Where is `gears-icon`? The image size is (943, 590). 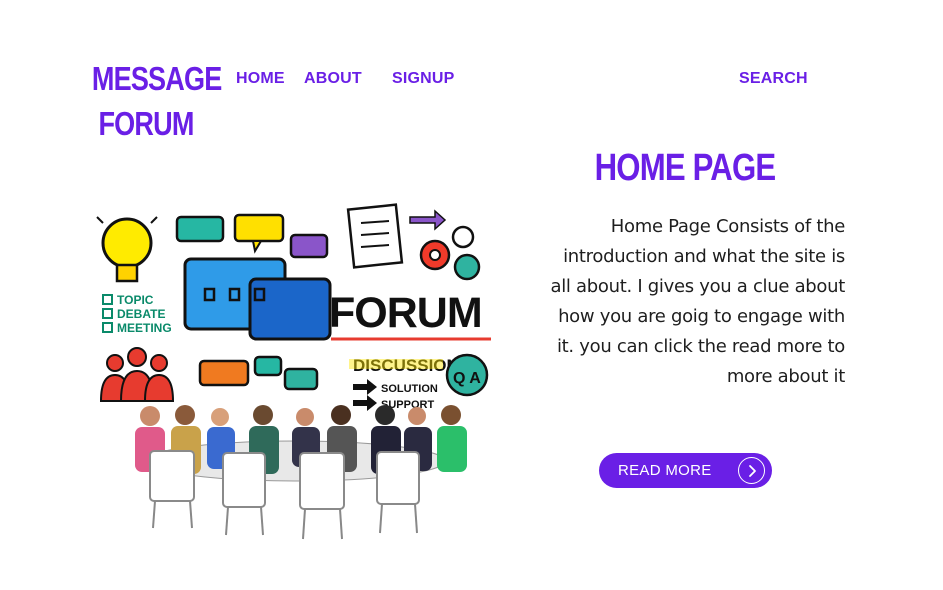 gears-icon is located at coordinates (450, 253).